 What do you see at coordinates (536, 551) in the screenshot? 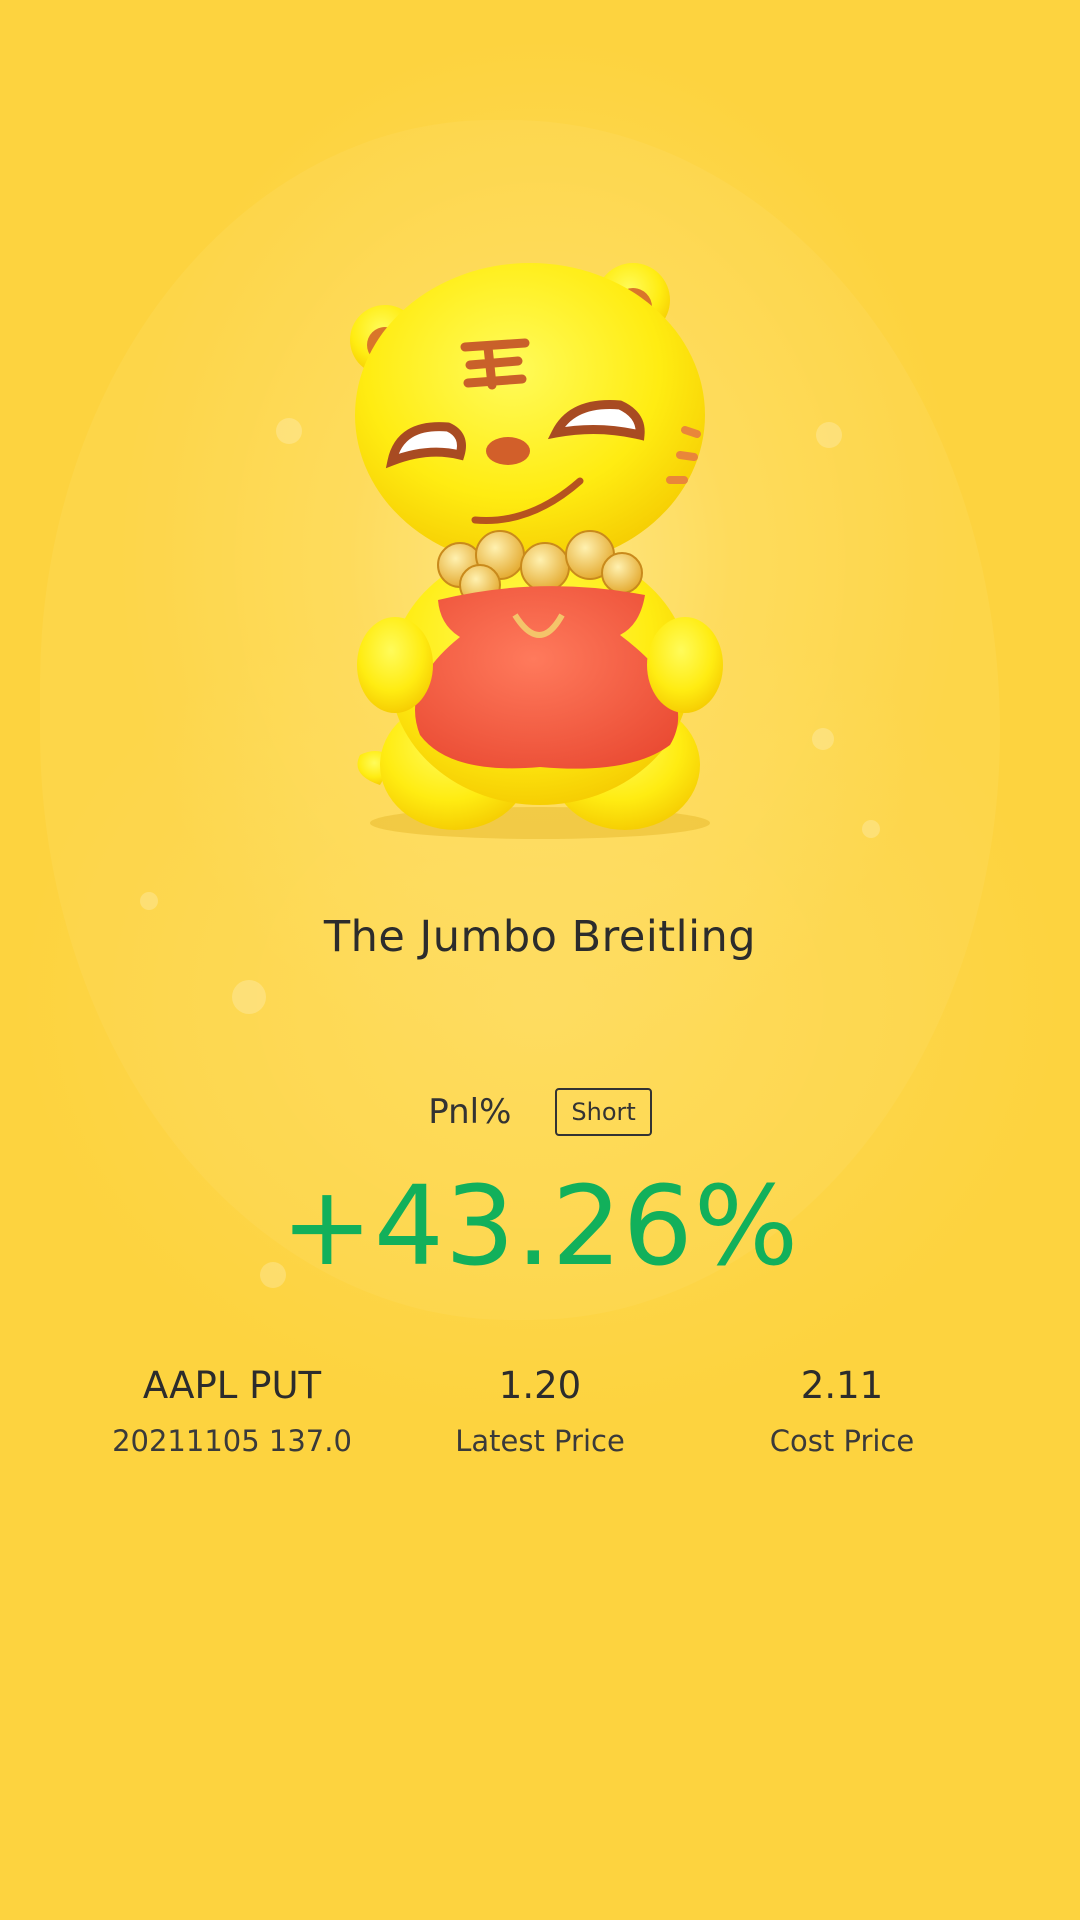
I see `tiger-with-money-bag-icon` at bounding box center [536, 551].